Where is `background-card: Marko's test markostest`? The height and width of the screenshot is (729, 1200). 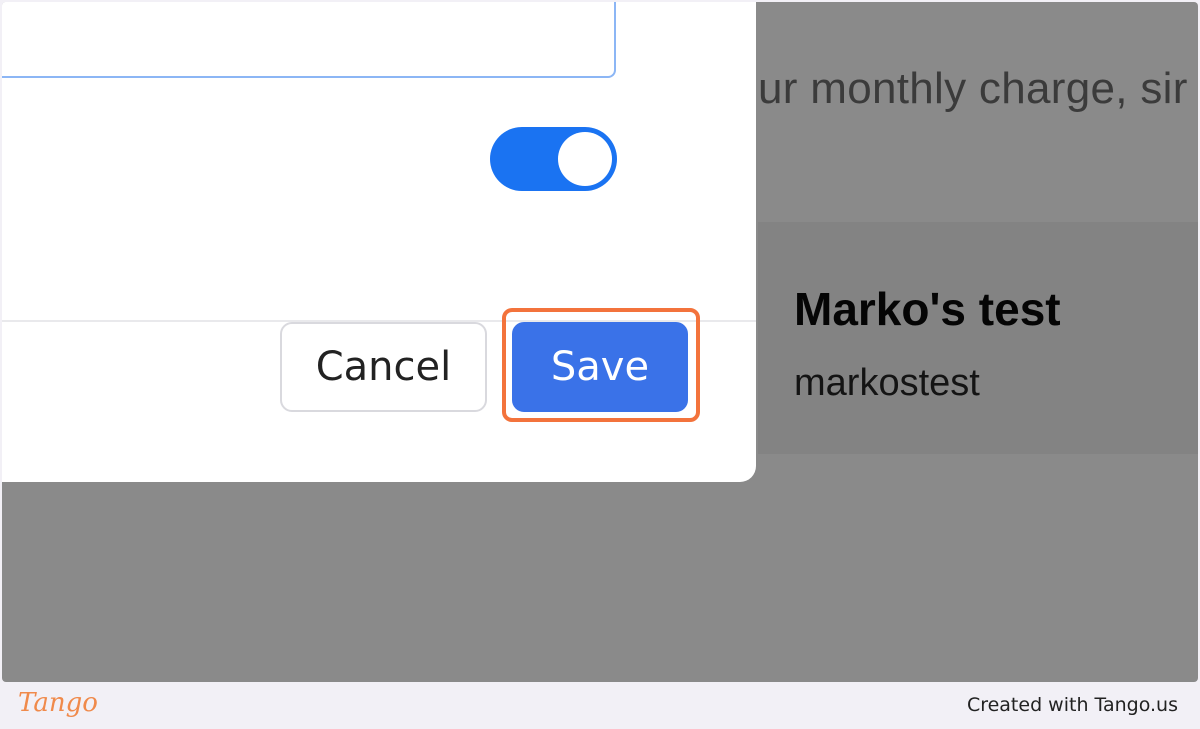 background-card: Marko's test markostest is located at coordinates (978, 338).